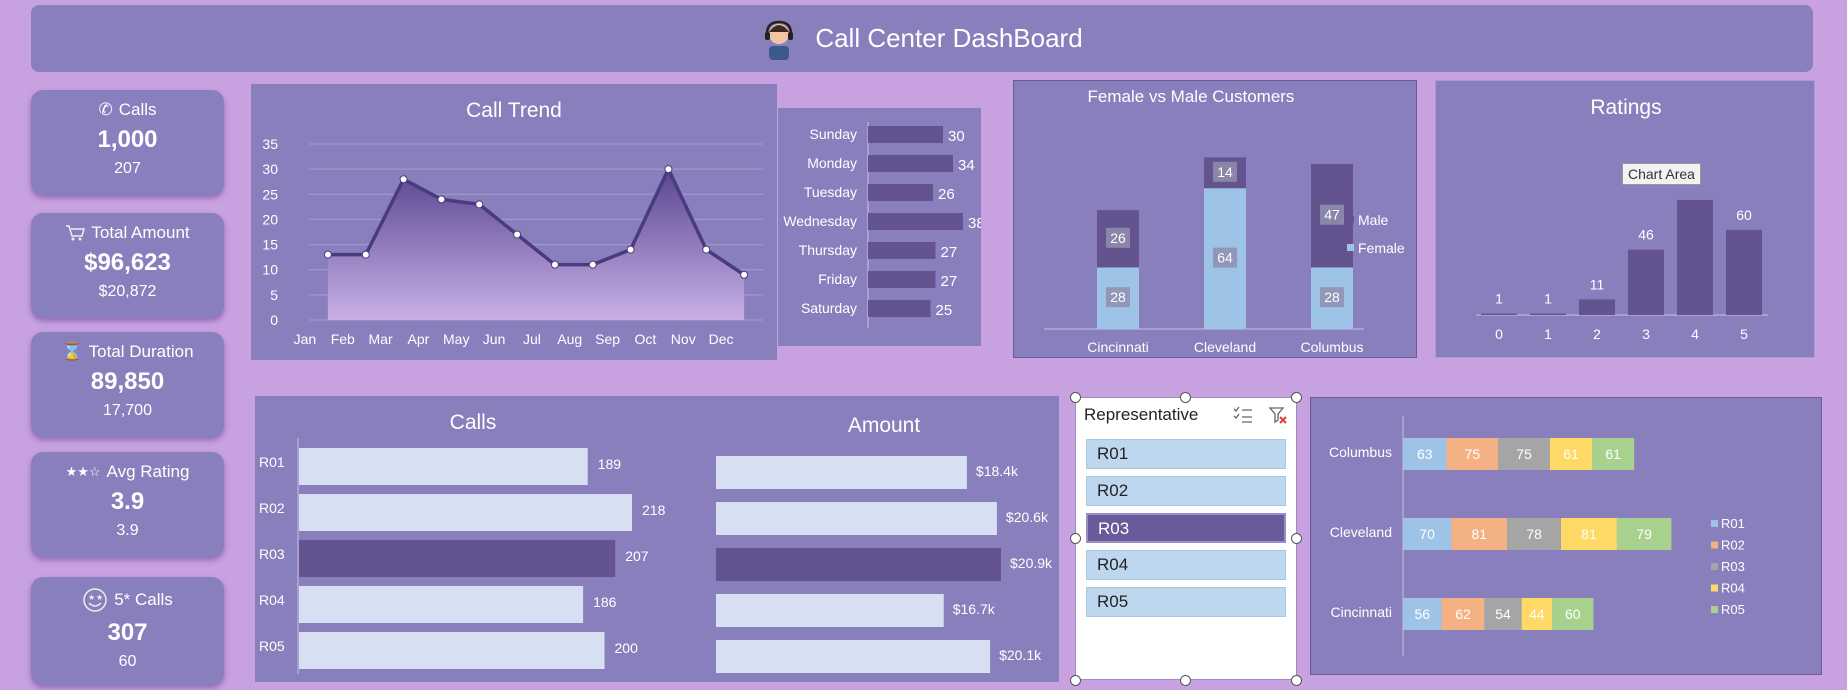 The width and height of the screenshot is (1847, 690). What do you see at coordinates (1225, 347) in the screenshot?
I see `x-tick-label: Cleveland` at bounding box center [1225, 347].